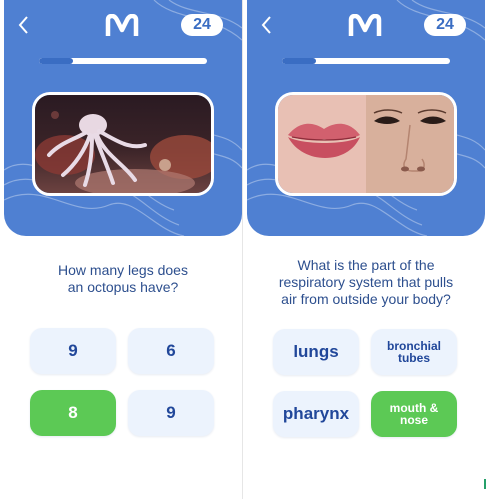 The image size is (487, 499). I want to click on question-image-octopus, so click(123, 144).